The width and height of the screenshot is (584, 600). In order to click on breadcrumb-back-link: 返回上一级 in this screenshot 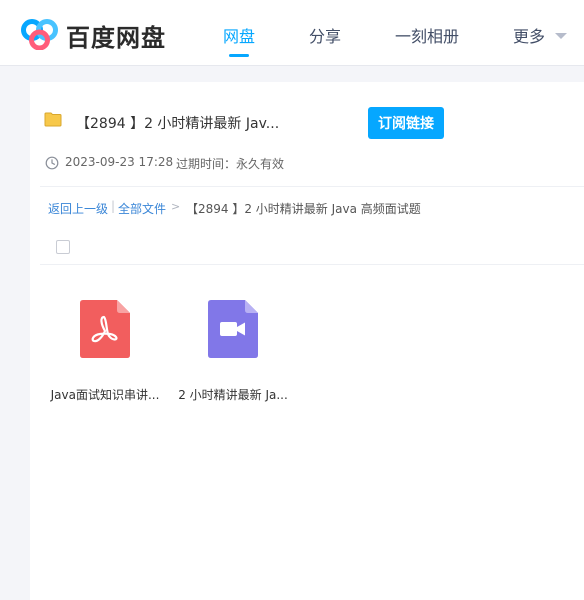, I will do `click(78, 208)`.